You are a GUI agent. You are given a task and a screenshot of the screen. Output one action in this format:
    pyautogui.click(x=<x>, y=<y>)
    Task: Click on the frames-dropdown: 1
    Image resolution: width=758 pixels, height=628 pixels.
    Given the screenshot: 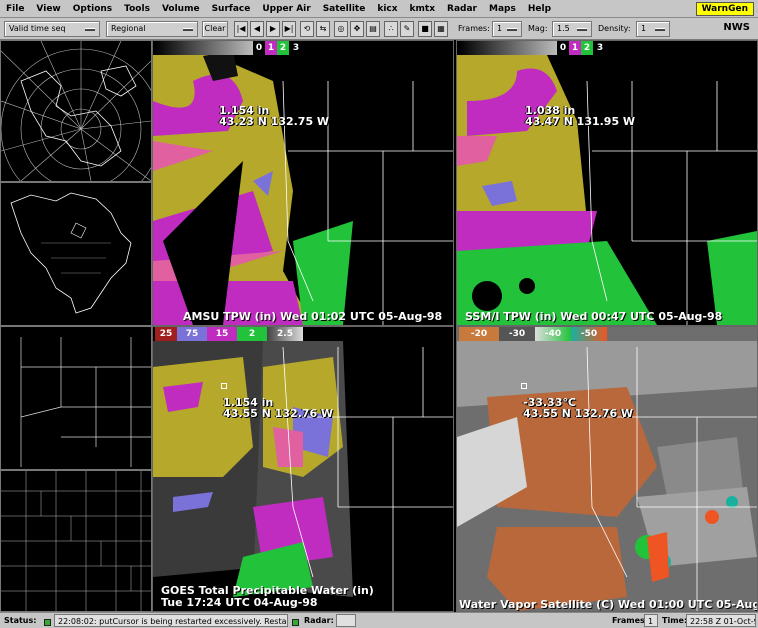 What is the action you would take?
    pyautogui.click(x=507, y=29)
    